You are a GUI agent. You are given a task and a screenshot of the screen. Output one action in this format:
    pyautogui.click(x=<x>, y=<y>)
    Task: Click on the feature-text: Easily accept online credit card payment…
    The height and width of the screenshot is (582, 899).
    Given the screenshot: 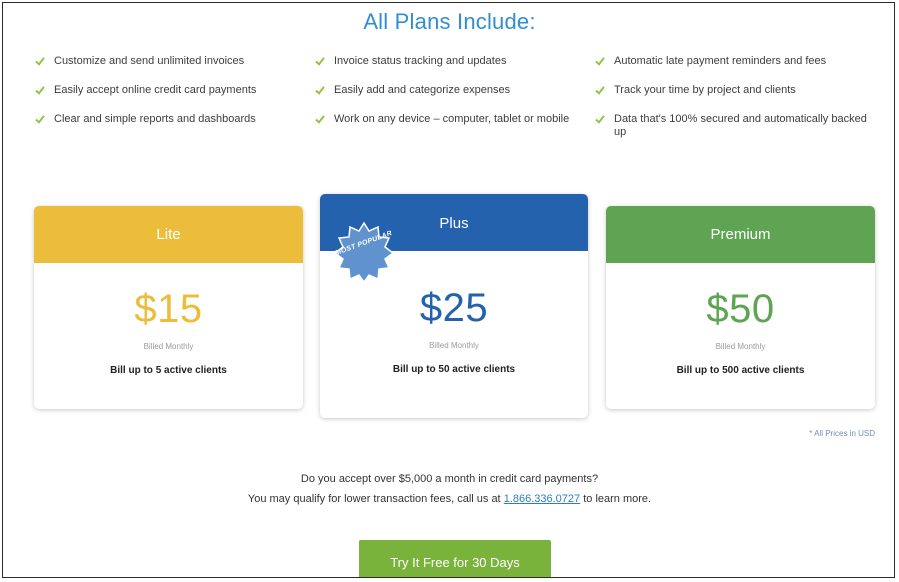 What is the action you would take?
    pyautogui.click(x=155, y=90)
    